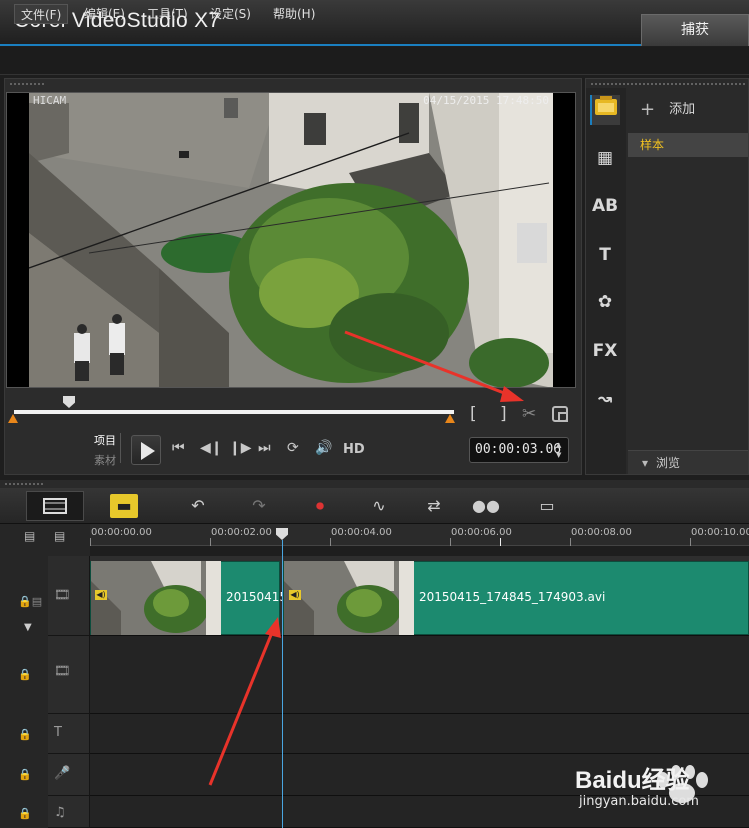 The width and height of the screenshot is (749, 828). Describe the element at coordinates (632, 780) in the screenshot. I see `watermark-brand: Baidu经验` at that location.